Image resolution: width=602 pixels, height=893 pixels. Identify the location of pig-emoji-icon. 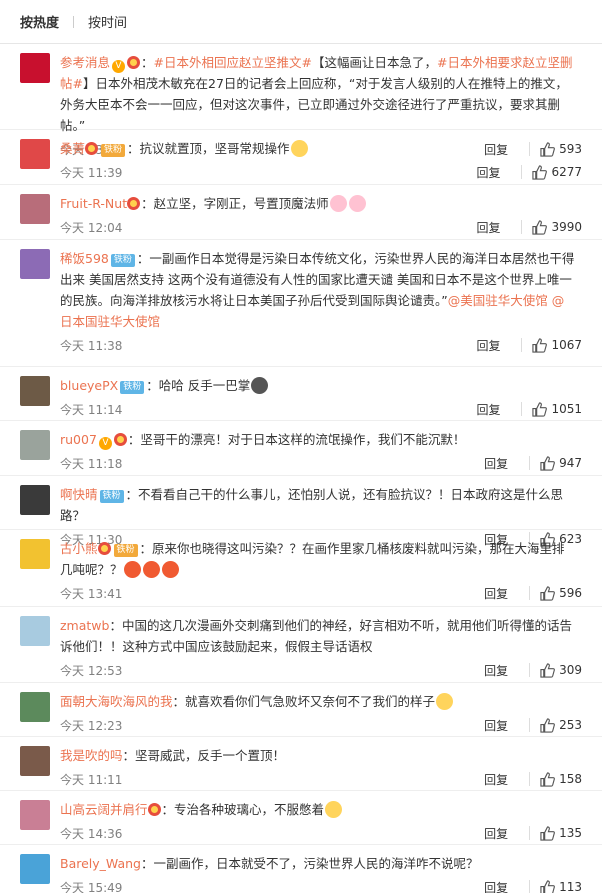
(357, 203).